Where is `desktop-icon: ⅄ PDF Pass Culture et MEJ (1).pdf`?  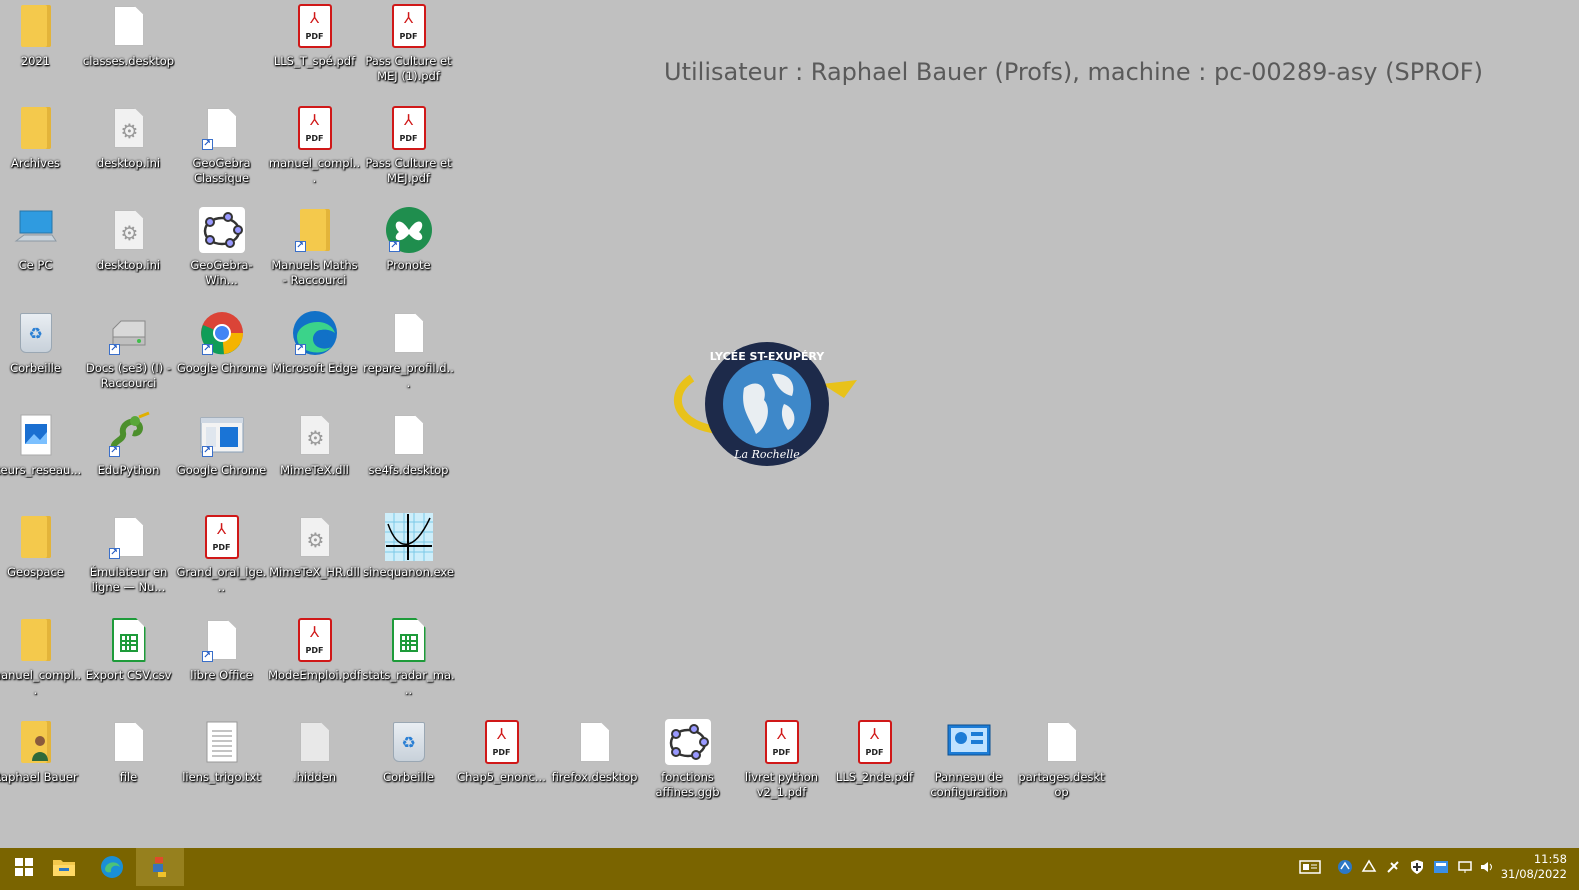 desktop-icon: ⅄ PDF Pass Culture et MEJ (1).pdf is located at coordinates (408, 50).